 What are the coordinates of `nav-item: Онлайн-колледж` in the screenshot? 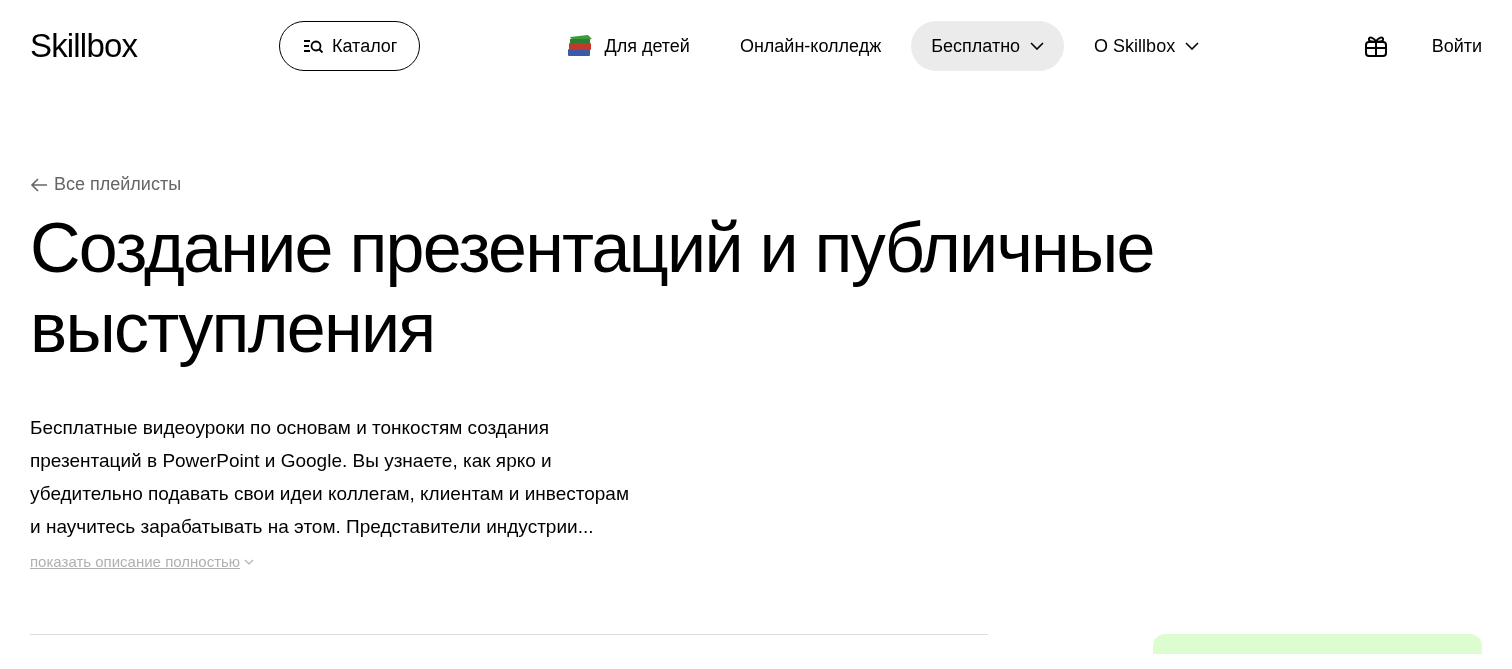 It's located at (810, 46).